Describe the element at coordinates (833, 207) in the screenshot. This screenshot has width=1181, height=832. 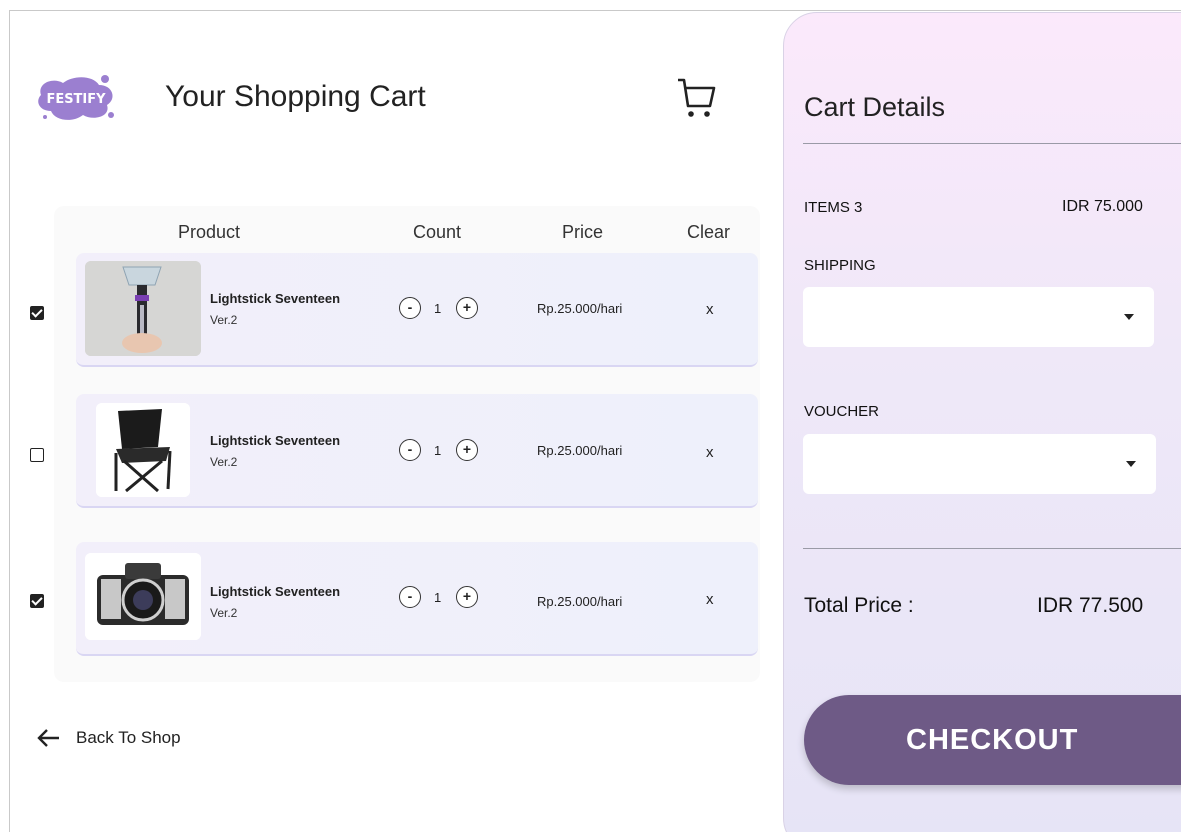
I see `items-count-label: ITEMS 3` at that location.